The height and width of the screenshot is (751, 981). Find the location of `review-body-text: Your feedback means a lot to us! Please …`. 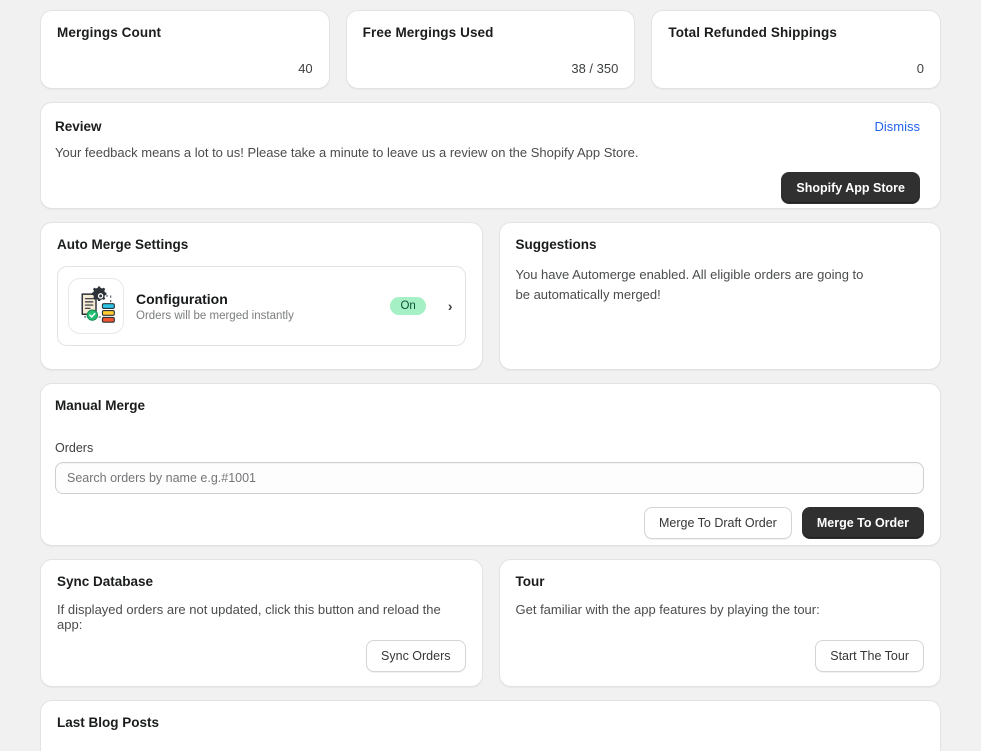

review-body-text: Your feedback means a lot to us! Please … is located at coordinates (347, 152).